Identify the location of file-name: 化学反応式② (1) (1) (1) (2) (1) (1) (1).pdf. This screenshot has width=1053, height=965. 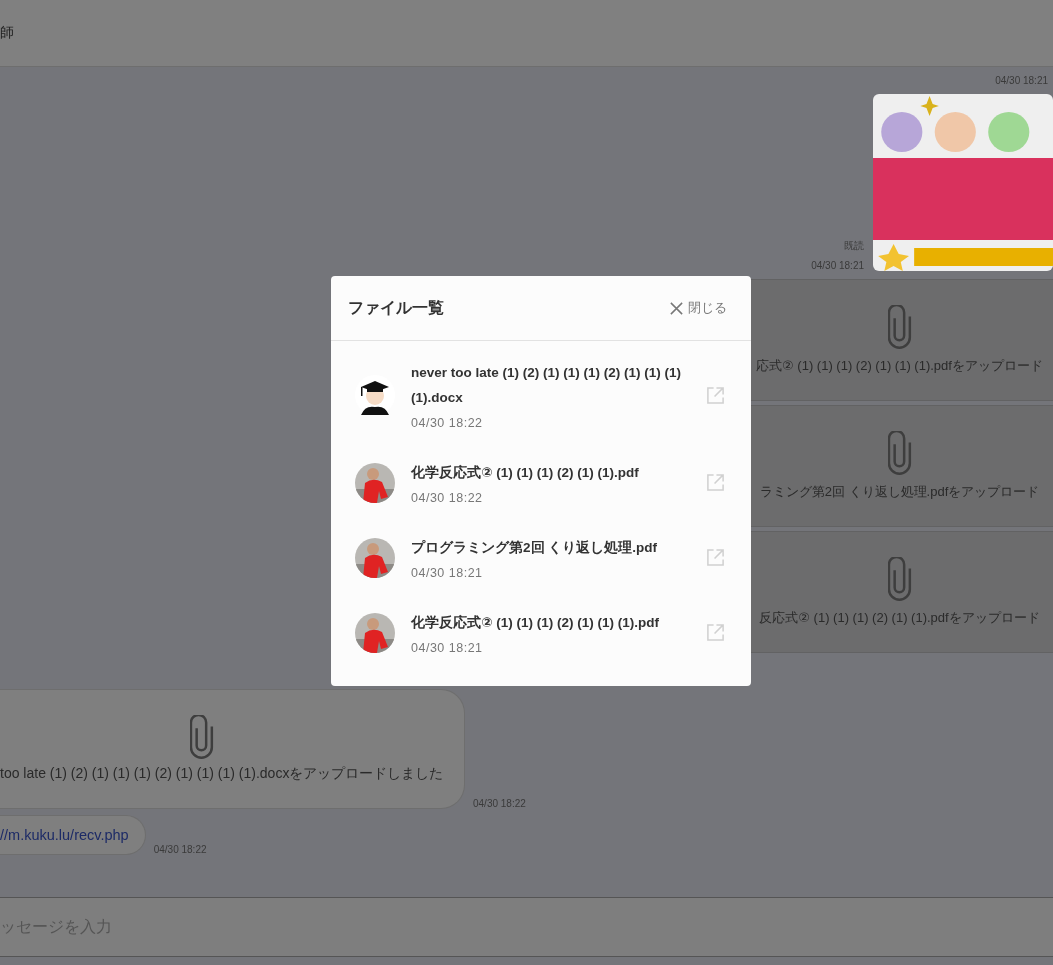
(535, 623).